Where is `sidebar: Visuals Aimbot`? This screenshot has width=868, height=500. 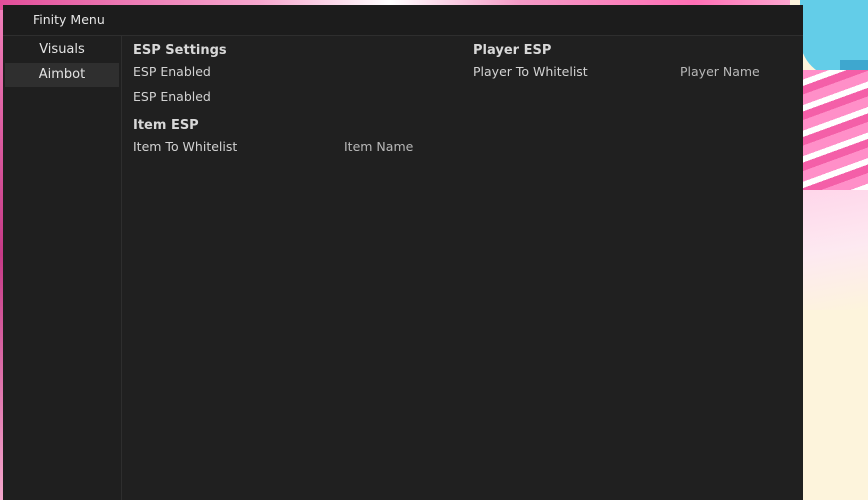
sidebar: Visuals Aimbot is located at coordinates (62, 268).